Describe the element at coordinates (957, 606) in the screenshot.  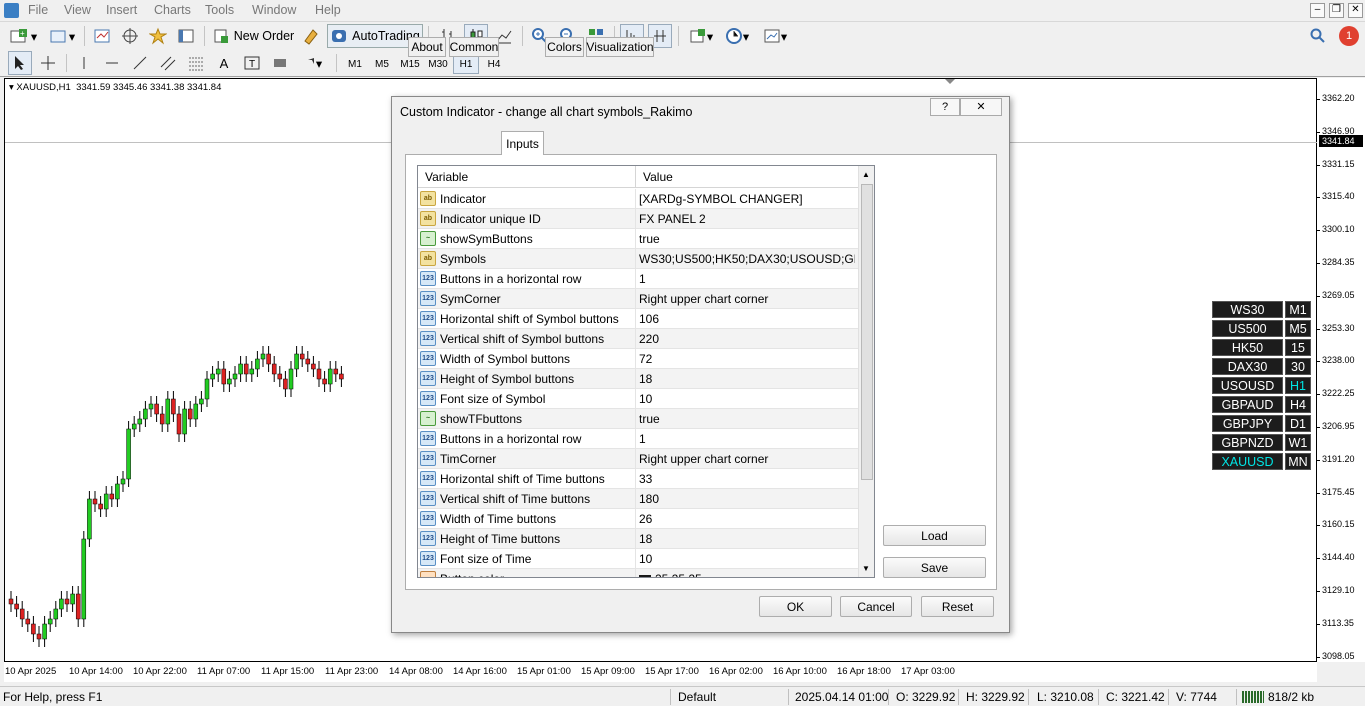
I see `reset-button: Reset` at that location.